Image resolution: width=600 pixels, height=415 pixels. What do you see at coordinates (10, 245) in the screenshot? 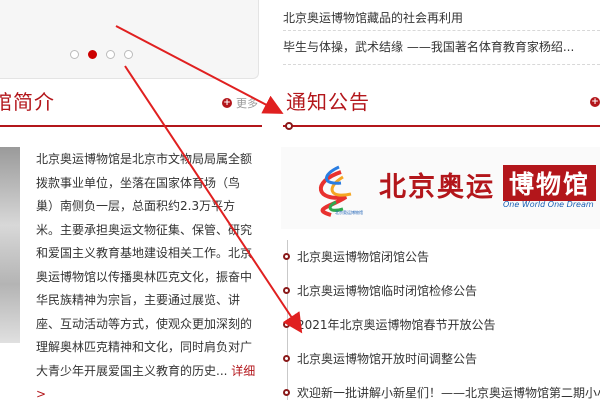
I see `museum-photo` at bounding box center [10, 245].